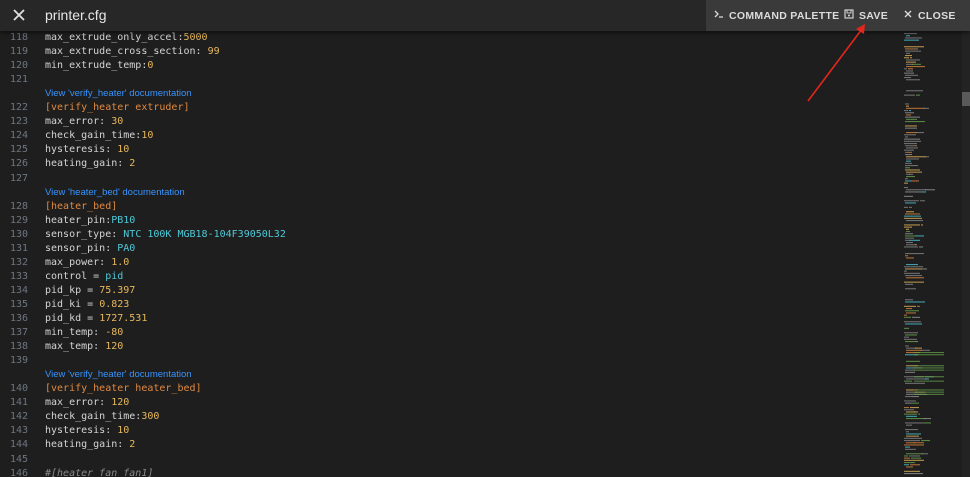 The width and height of the screenshot is (970, 477). I want to click on config-value: -80, so click(114, 333).